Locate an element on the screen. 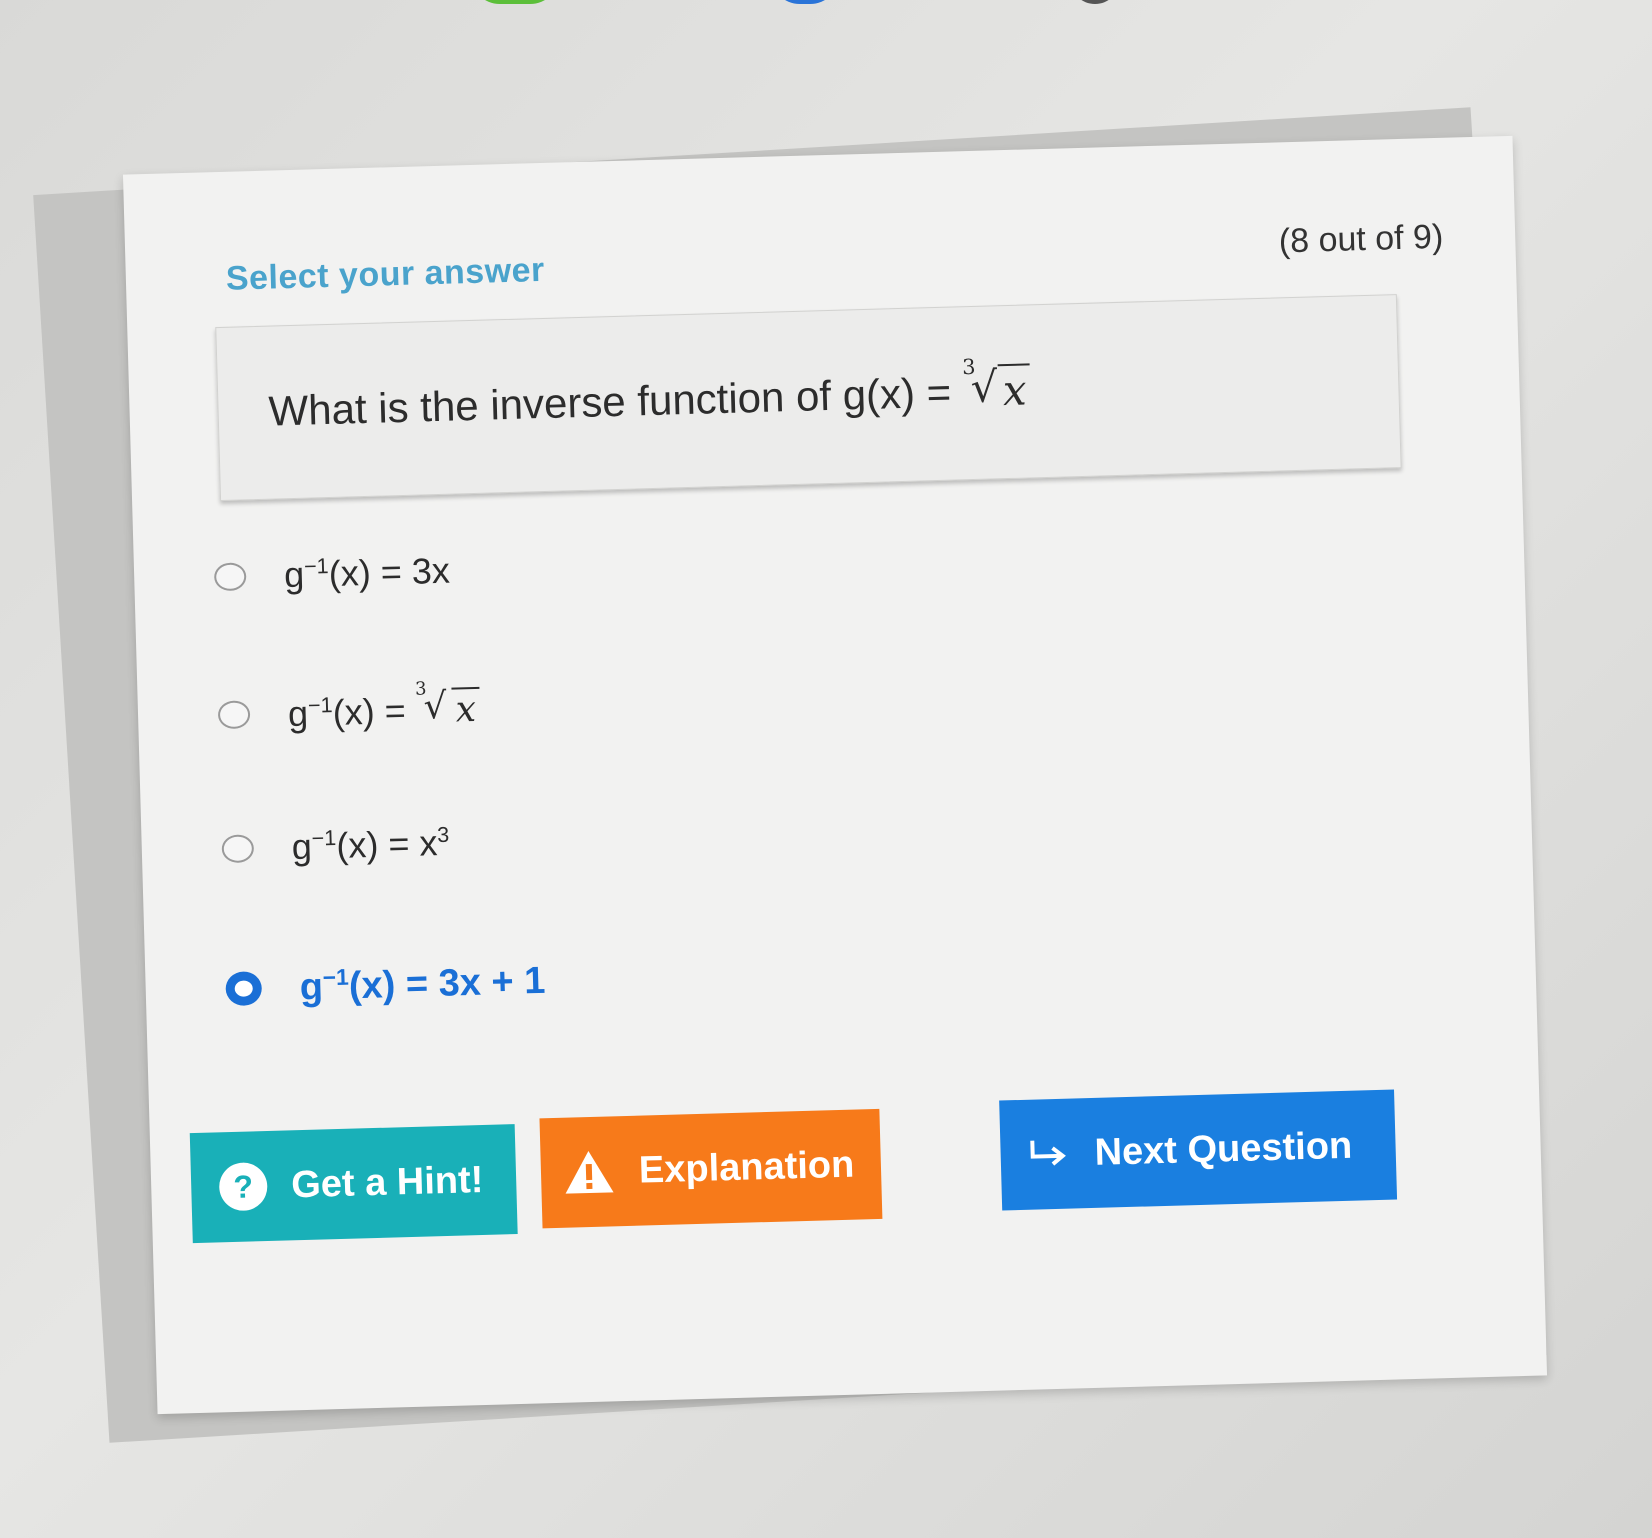  option-1-func: g is located at coordinates (294, 574).